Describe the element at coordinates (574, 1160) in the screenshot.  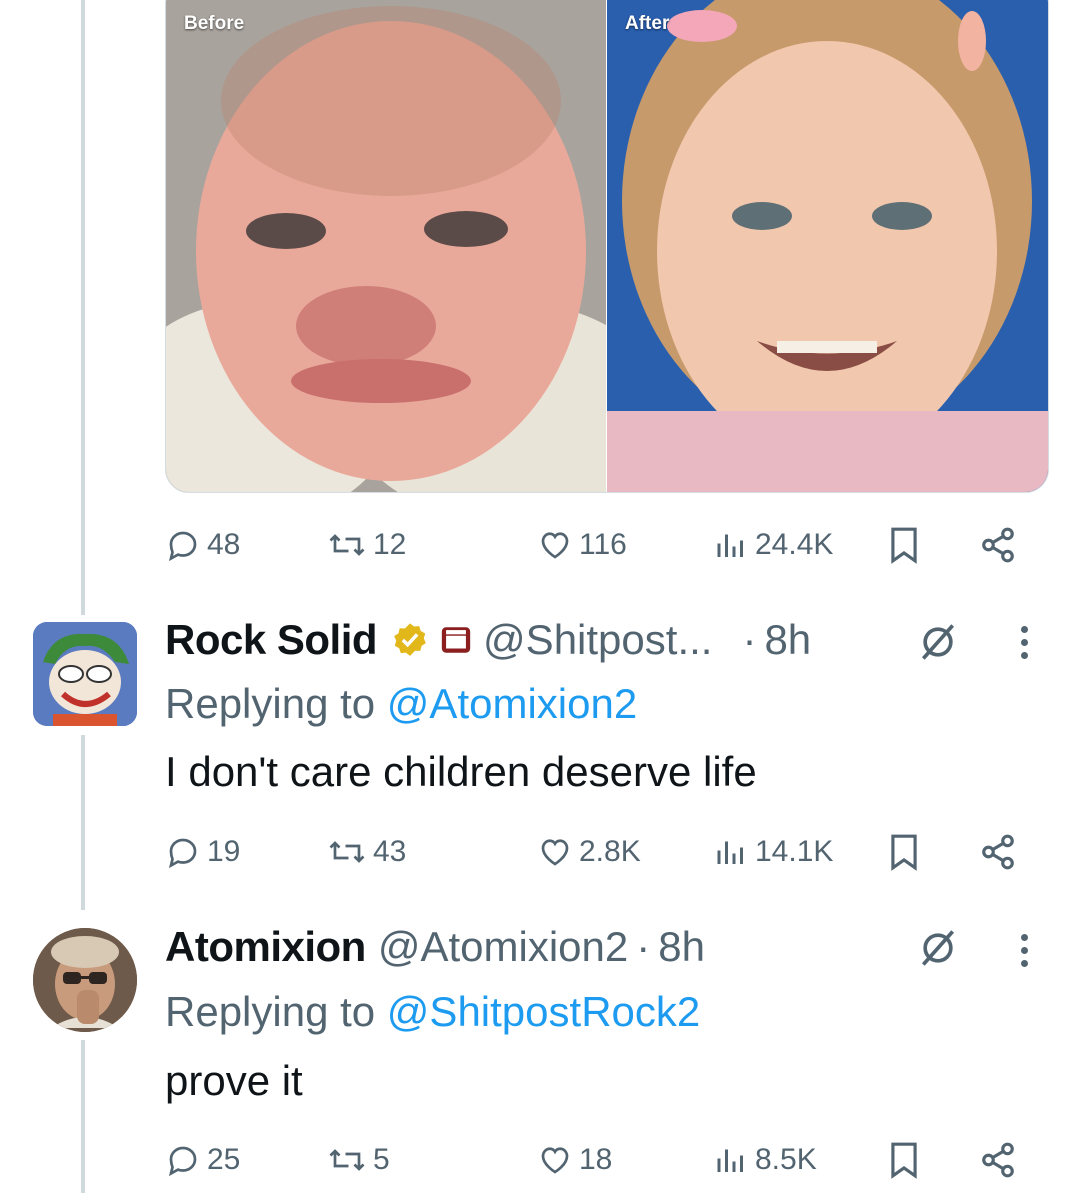
I see `like-button: 18` at that location.